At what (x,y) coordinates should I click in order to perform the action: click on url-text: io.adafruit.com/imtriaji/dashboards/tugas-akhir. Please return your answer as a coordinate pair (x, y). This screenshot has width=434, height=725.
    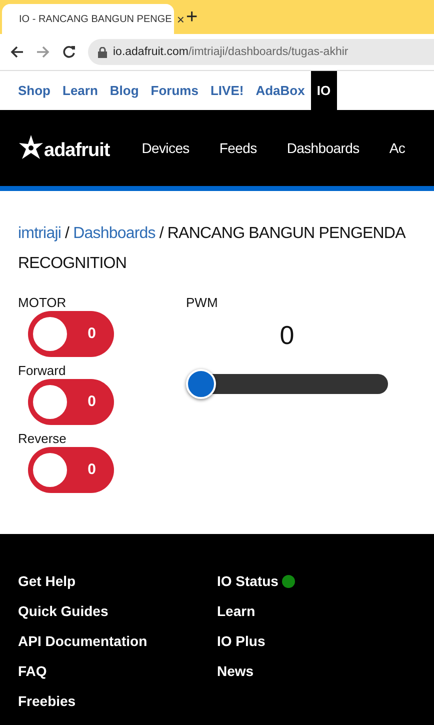
    Looking at the image, I should click on (230, 52).